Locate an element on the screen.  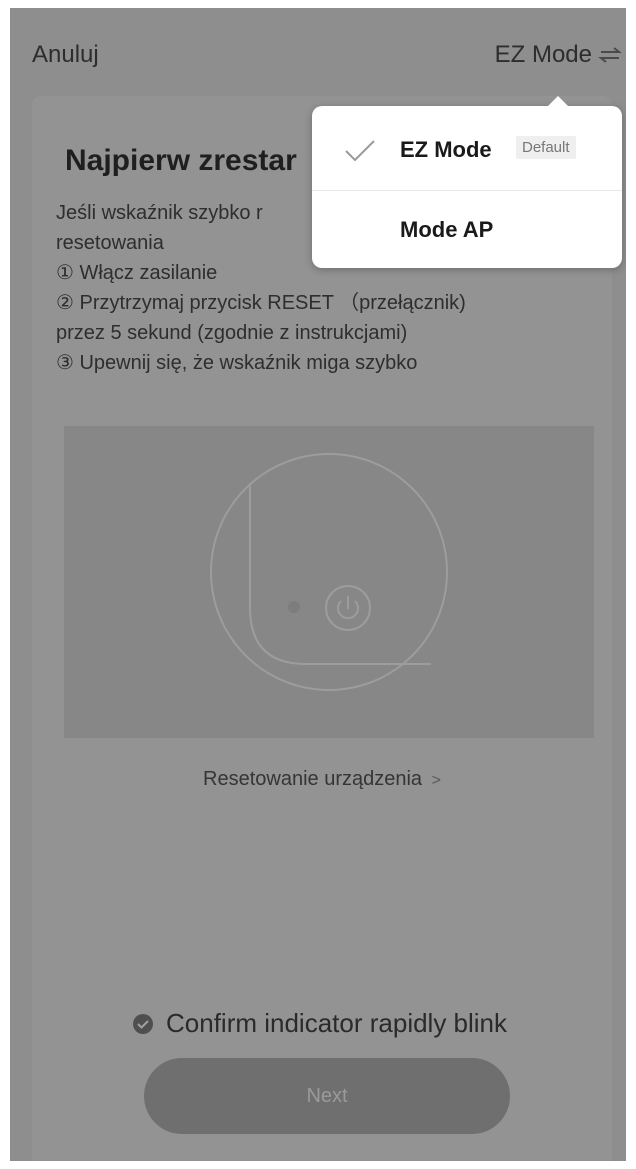
mode-switch-label: EZ Mode is located at coordinates (543, 54).